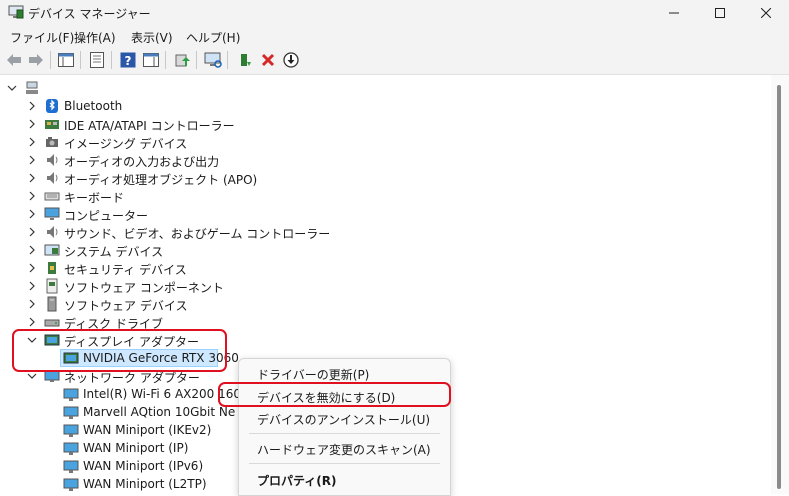 This screenshot has height=496, width=789. What do you see at coordinates (125, 270) in the screenshot?
I see `tree-item-label: セキュリティ デバイス` at bounding box center [125, 270].